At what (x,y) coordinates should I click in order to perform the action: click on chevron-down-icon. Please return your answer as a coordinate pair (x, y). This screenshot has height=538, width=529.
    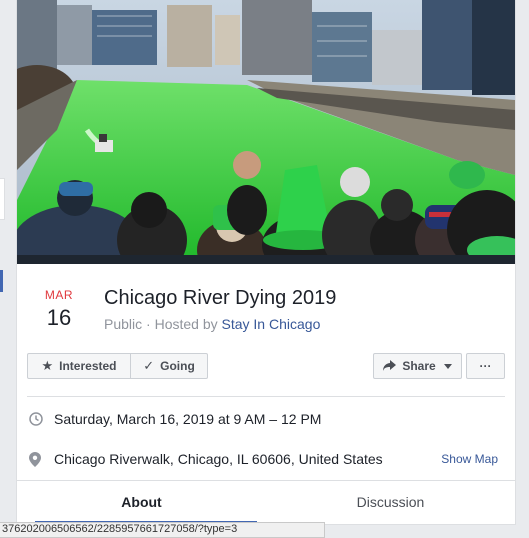
    Looking at the image, I should click on (447, 366).